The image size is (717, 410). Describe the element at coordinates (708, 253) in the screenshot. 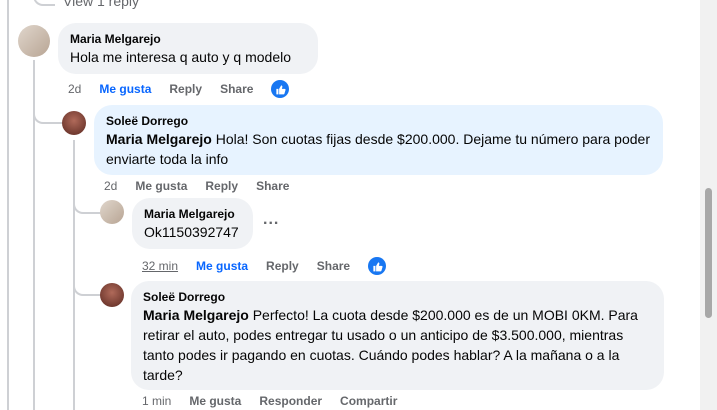

I see `scrollbar-thumb` at that location.